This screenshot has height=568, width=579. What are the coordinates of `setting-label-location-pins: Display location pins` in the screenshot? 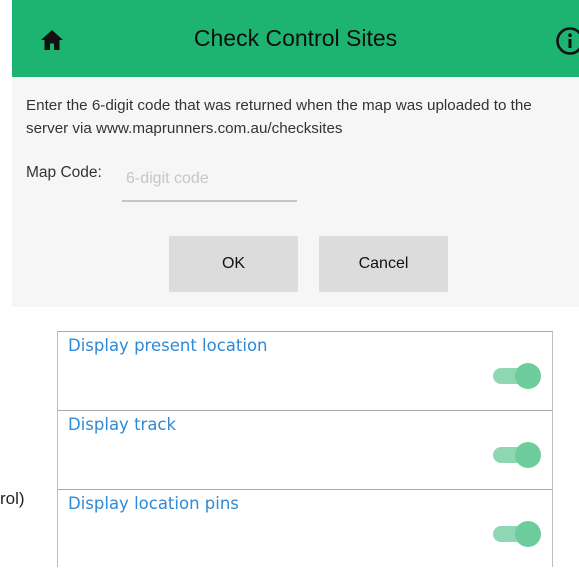 It's located at (153, 503).